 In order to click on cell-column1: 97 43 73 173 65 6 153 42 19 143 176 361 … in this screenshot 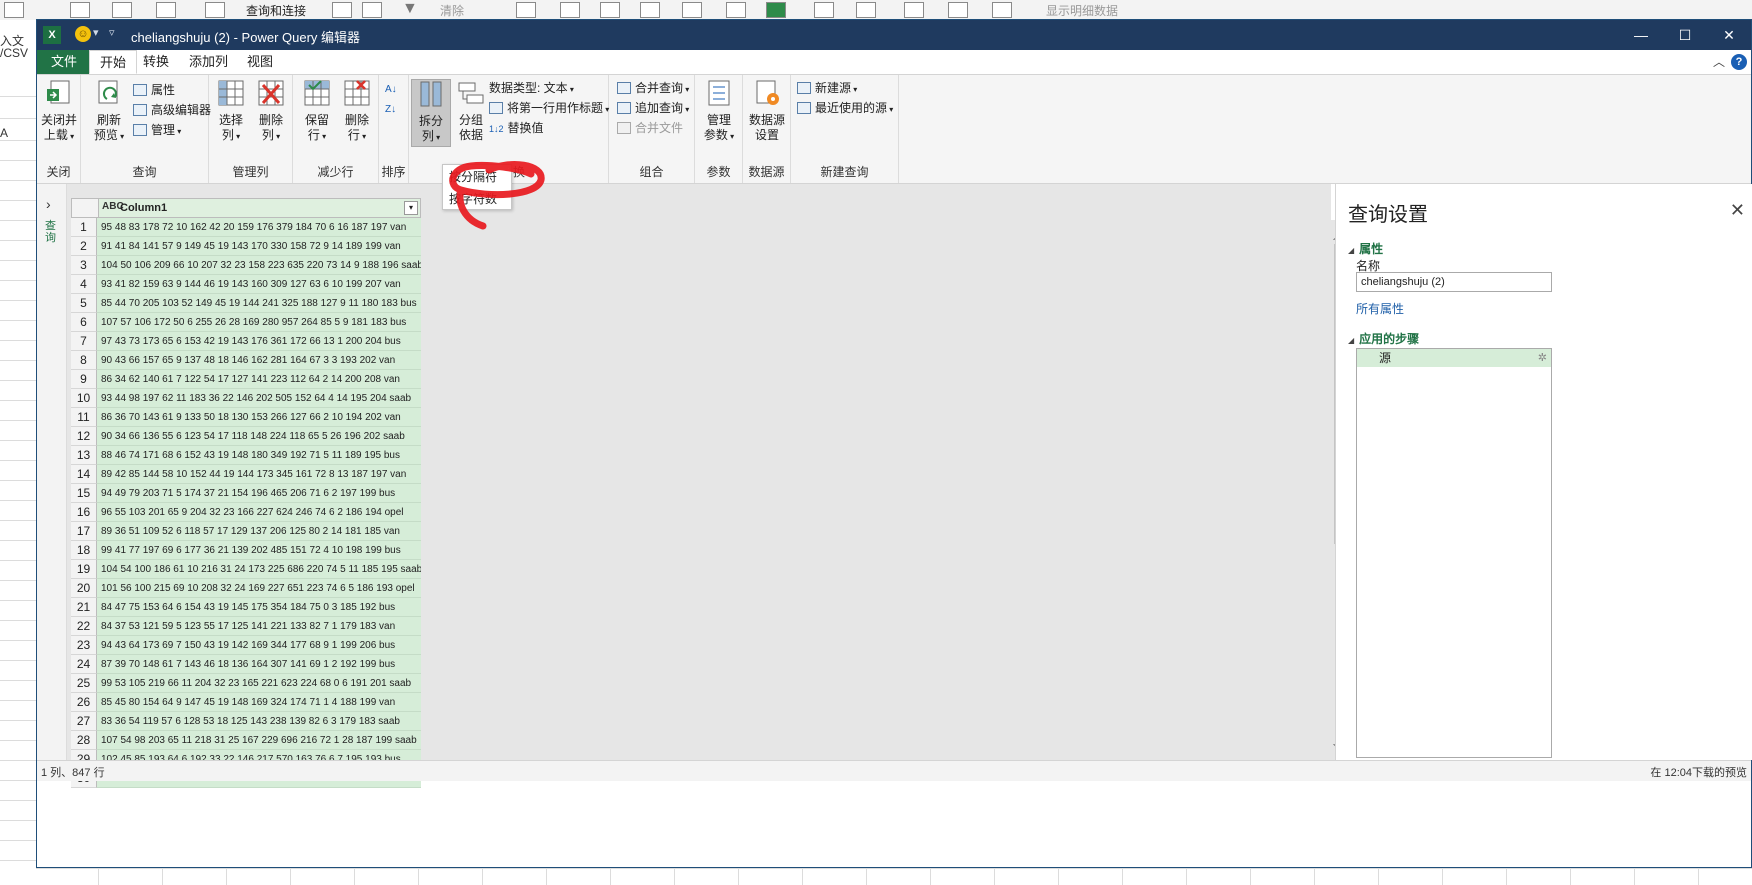, I will do `click(259, 341)`.